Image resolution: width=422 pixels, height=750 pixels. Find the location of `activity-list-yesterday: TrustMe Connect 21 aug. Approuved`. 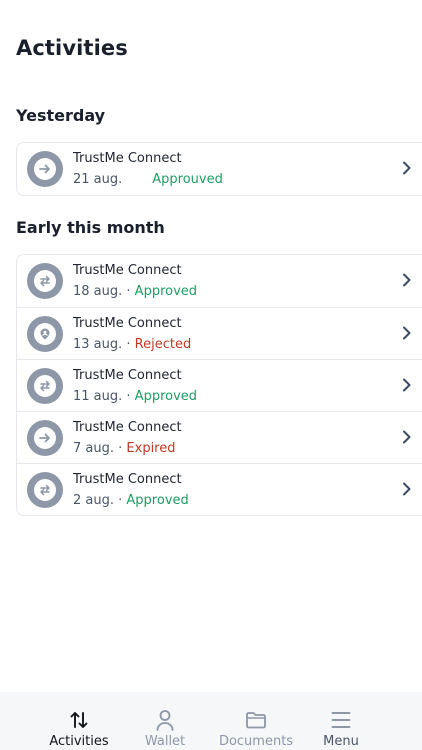

activity-list-yesterday: TrustMe Connect 21 aug. Approuved is located at coordinates (219, 169).